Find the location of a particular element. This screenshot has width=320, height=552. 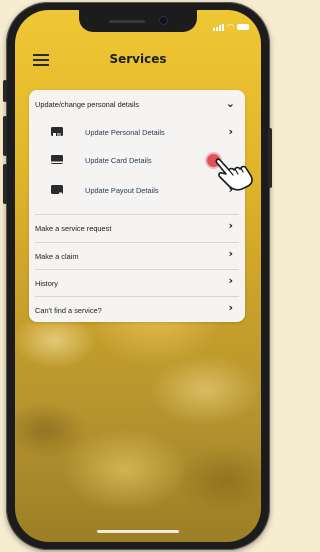

speaker-grille is located at coordinates (127, 21).